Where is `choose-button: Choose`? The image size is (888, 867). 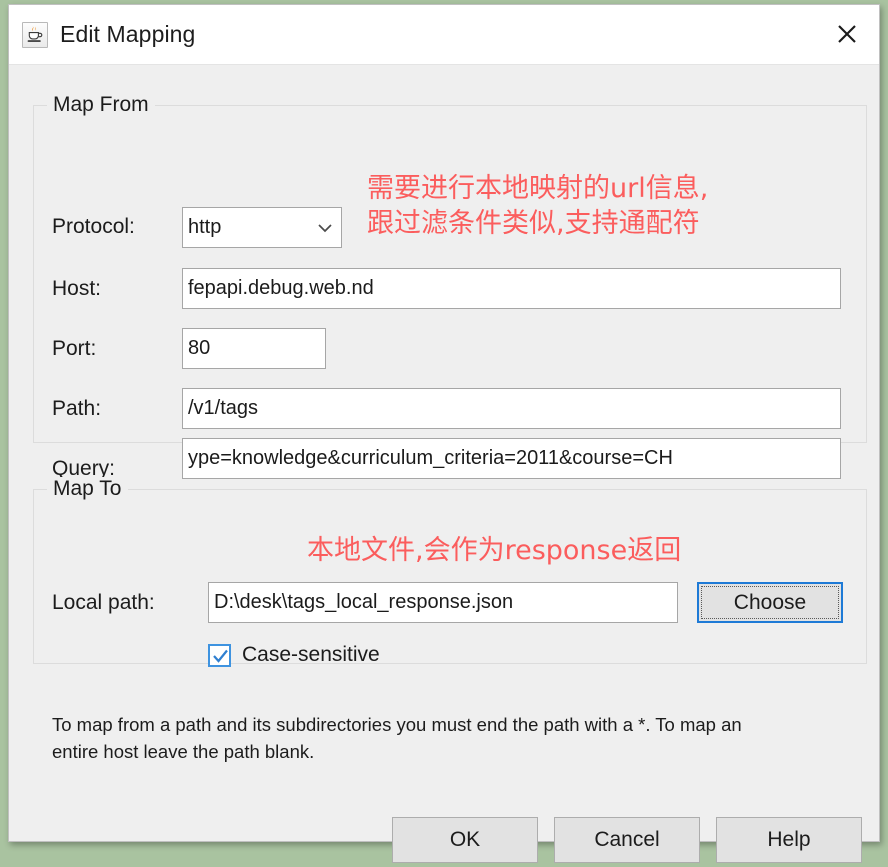 choose-button: Choose is located at coordinates (770, 602).